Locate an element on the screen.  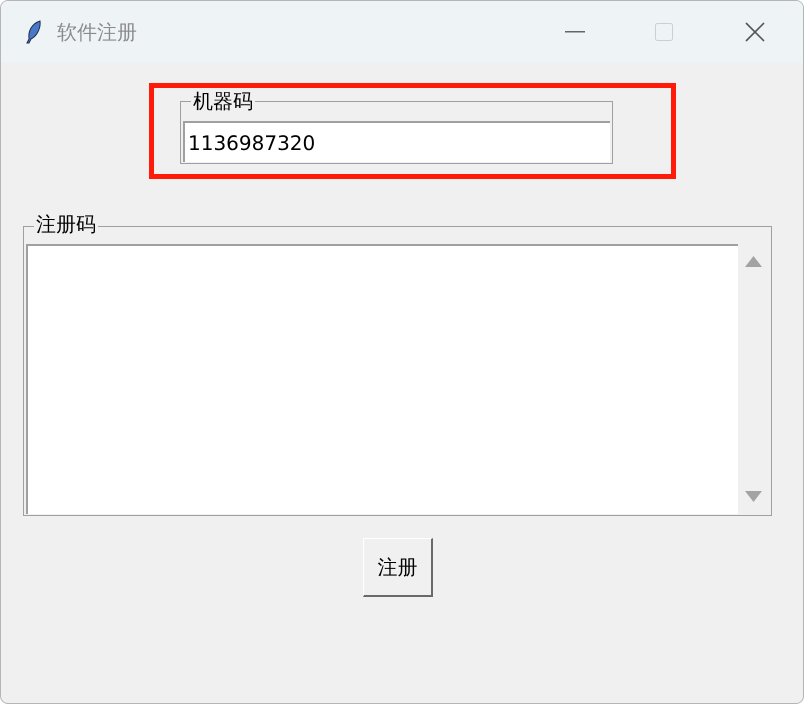
group-label: 注册码 is located at coordinates (66, 224).